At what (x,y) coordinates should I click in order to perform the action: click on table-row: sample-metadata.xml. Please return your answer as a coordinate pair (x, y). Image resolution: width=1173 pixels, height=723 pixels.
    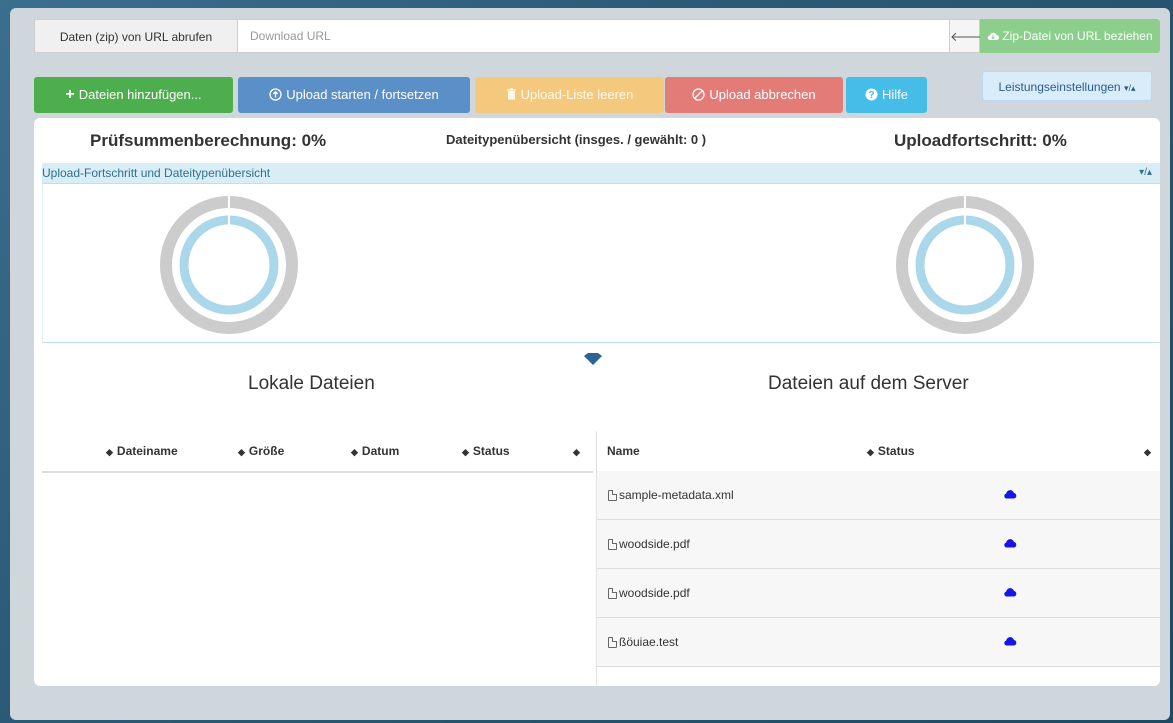
    Looking at the image, I should click on (878, 495).